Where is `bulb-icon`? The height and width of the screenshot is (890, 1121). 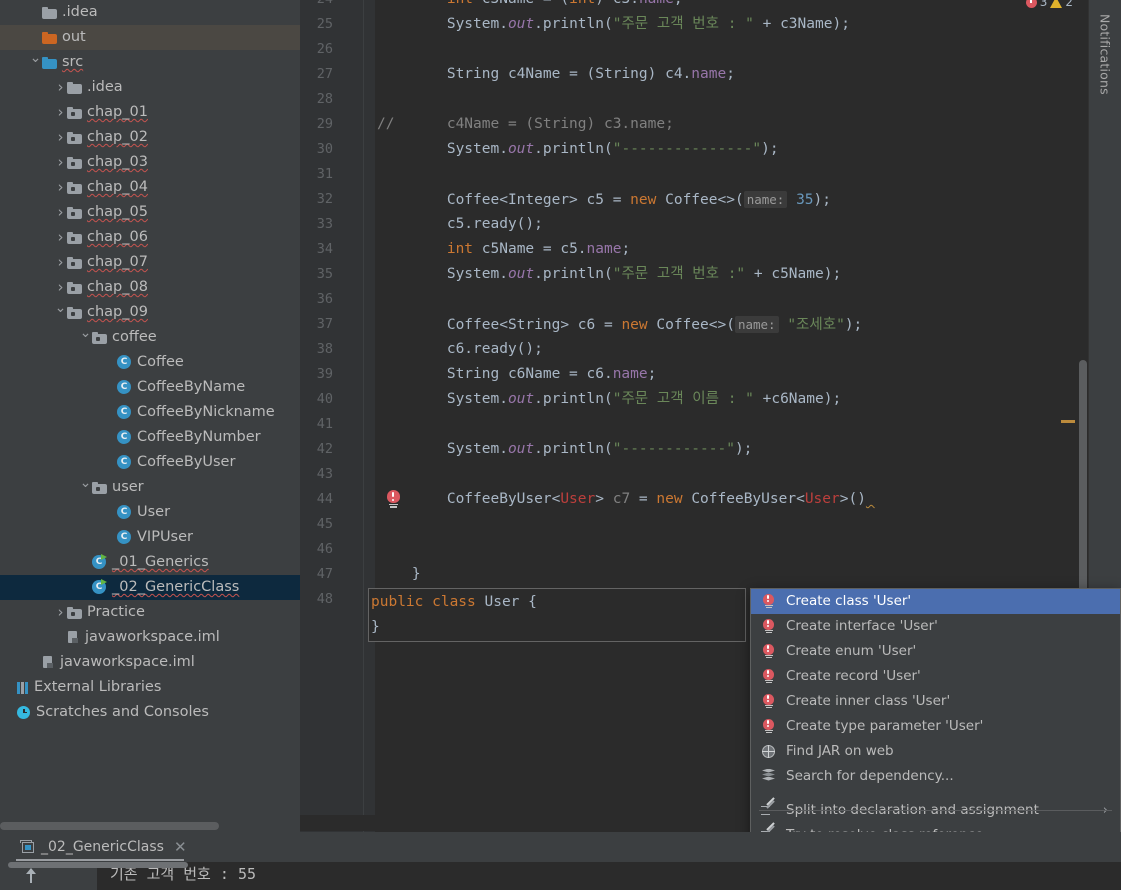
bulb-icon is located at coordinates (769, 727).